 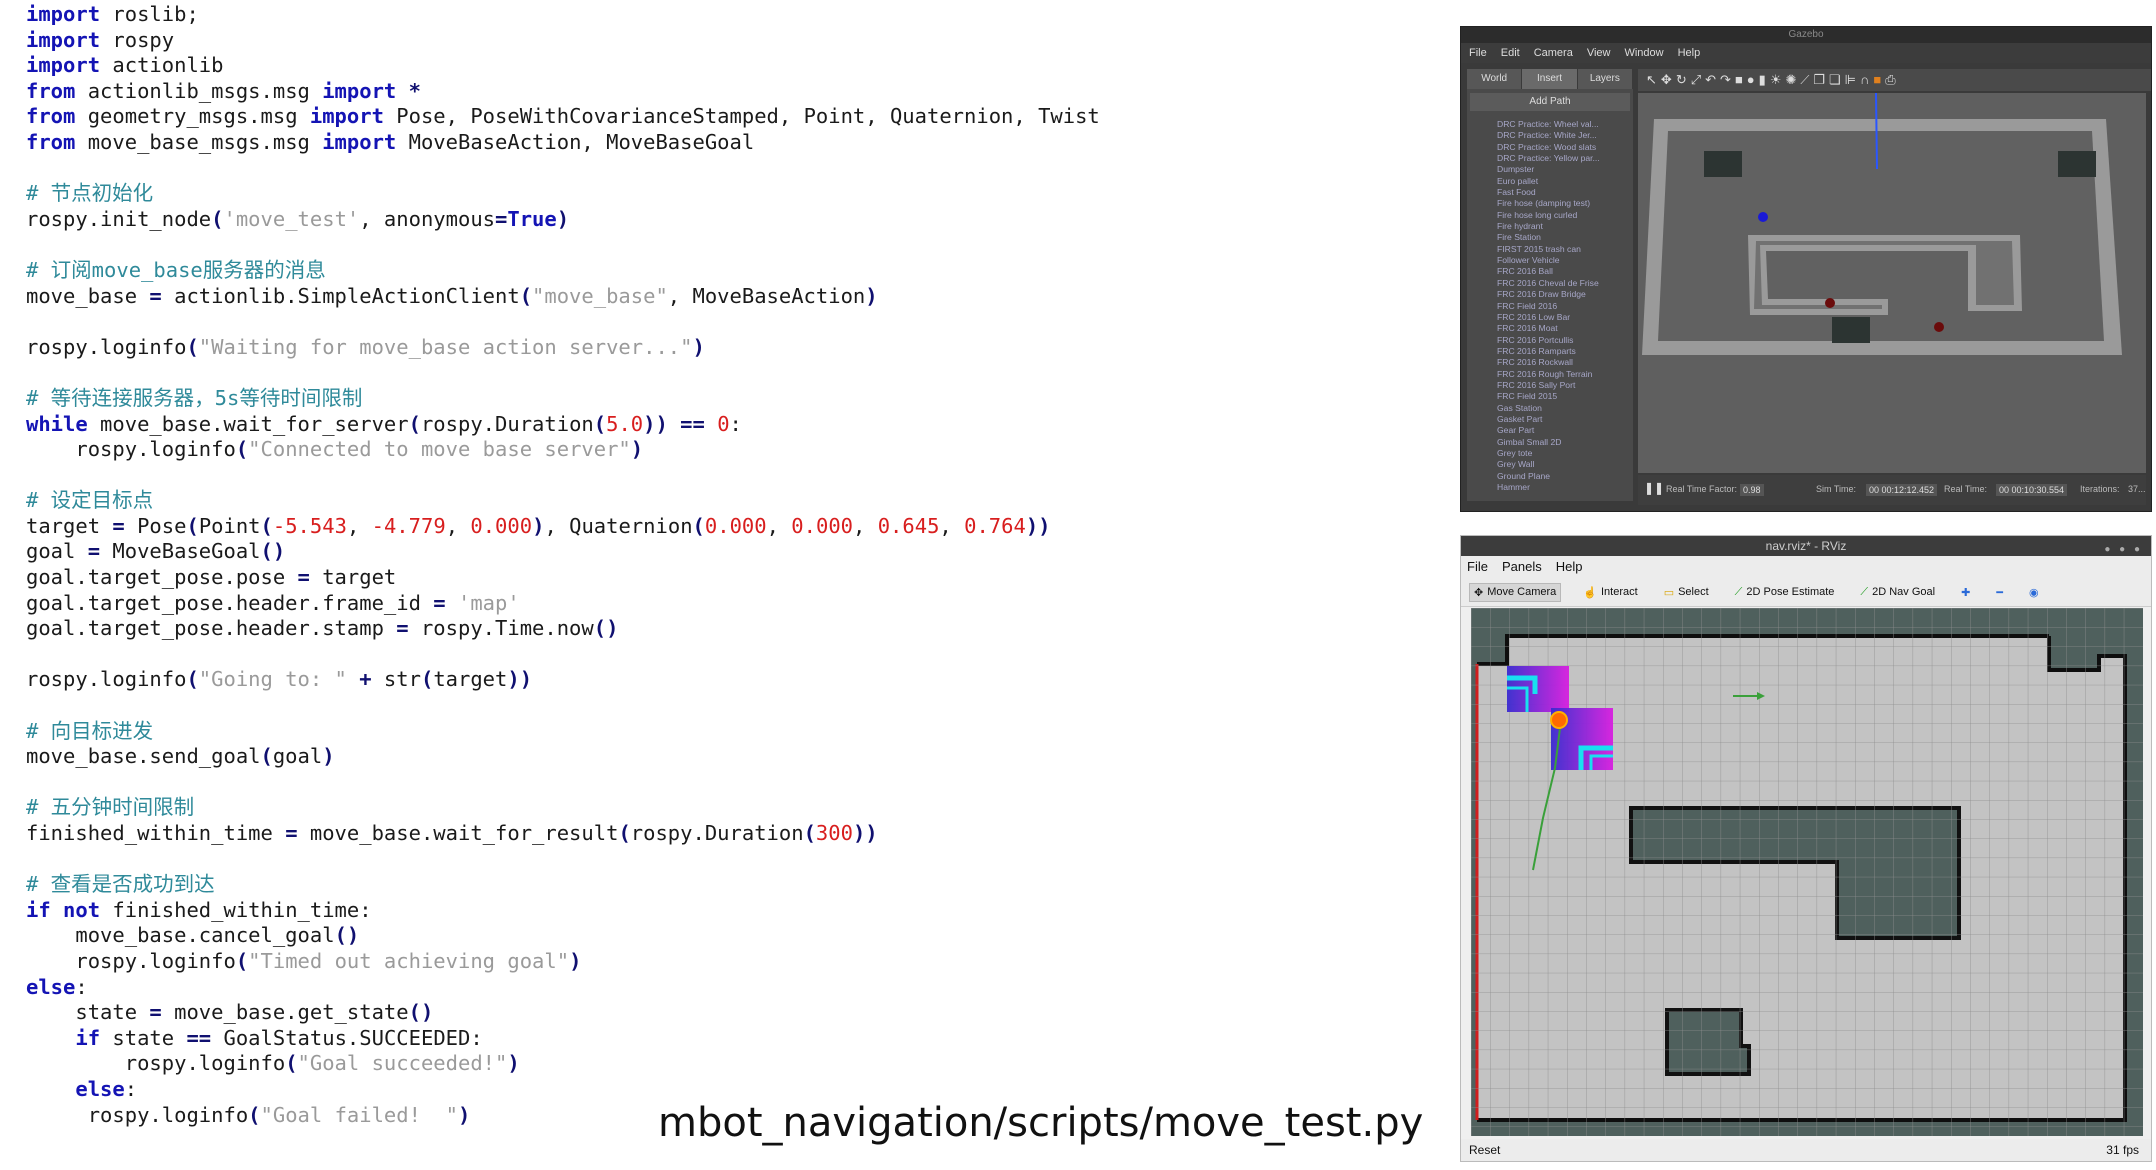 I want to click on cylinder-icon: ▮, so click(x=1764, y=79).